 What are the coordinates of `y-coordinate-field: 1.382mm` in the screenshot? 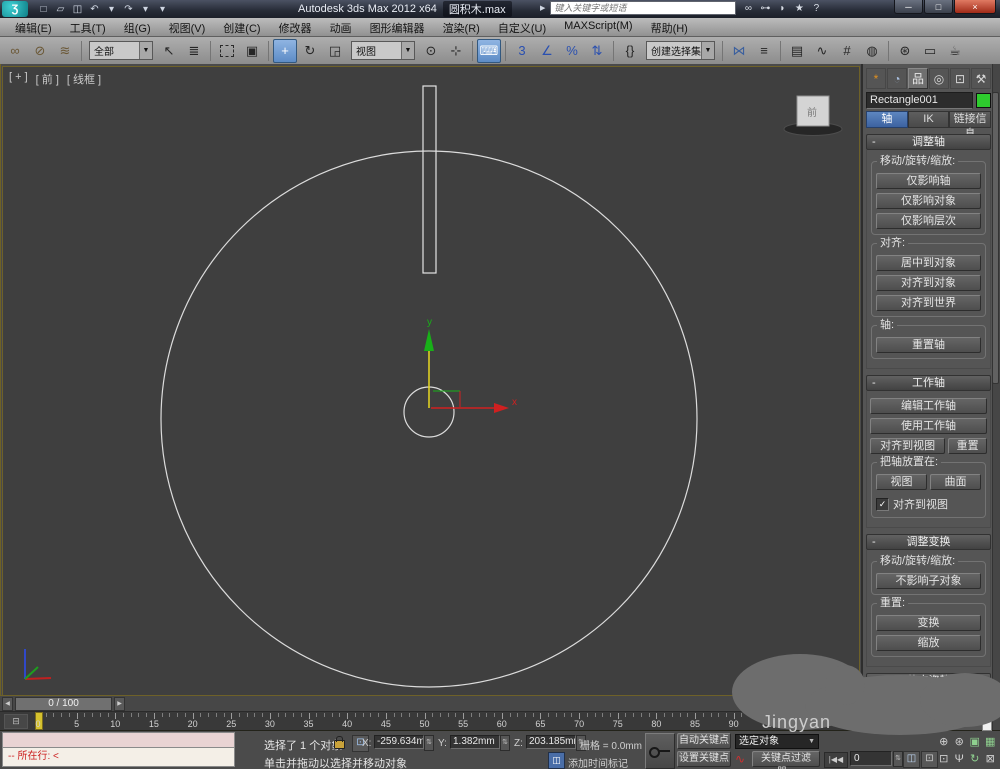 It's located at (475, 742).